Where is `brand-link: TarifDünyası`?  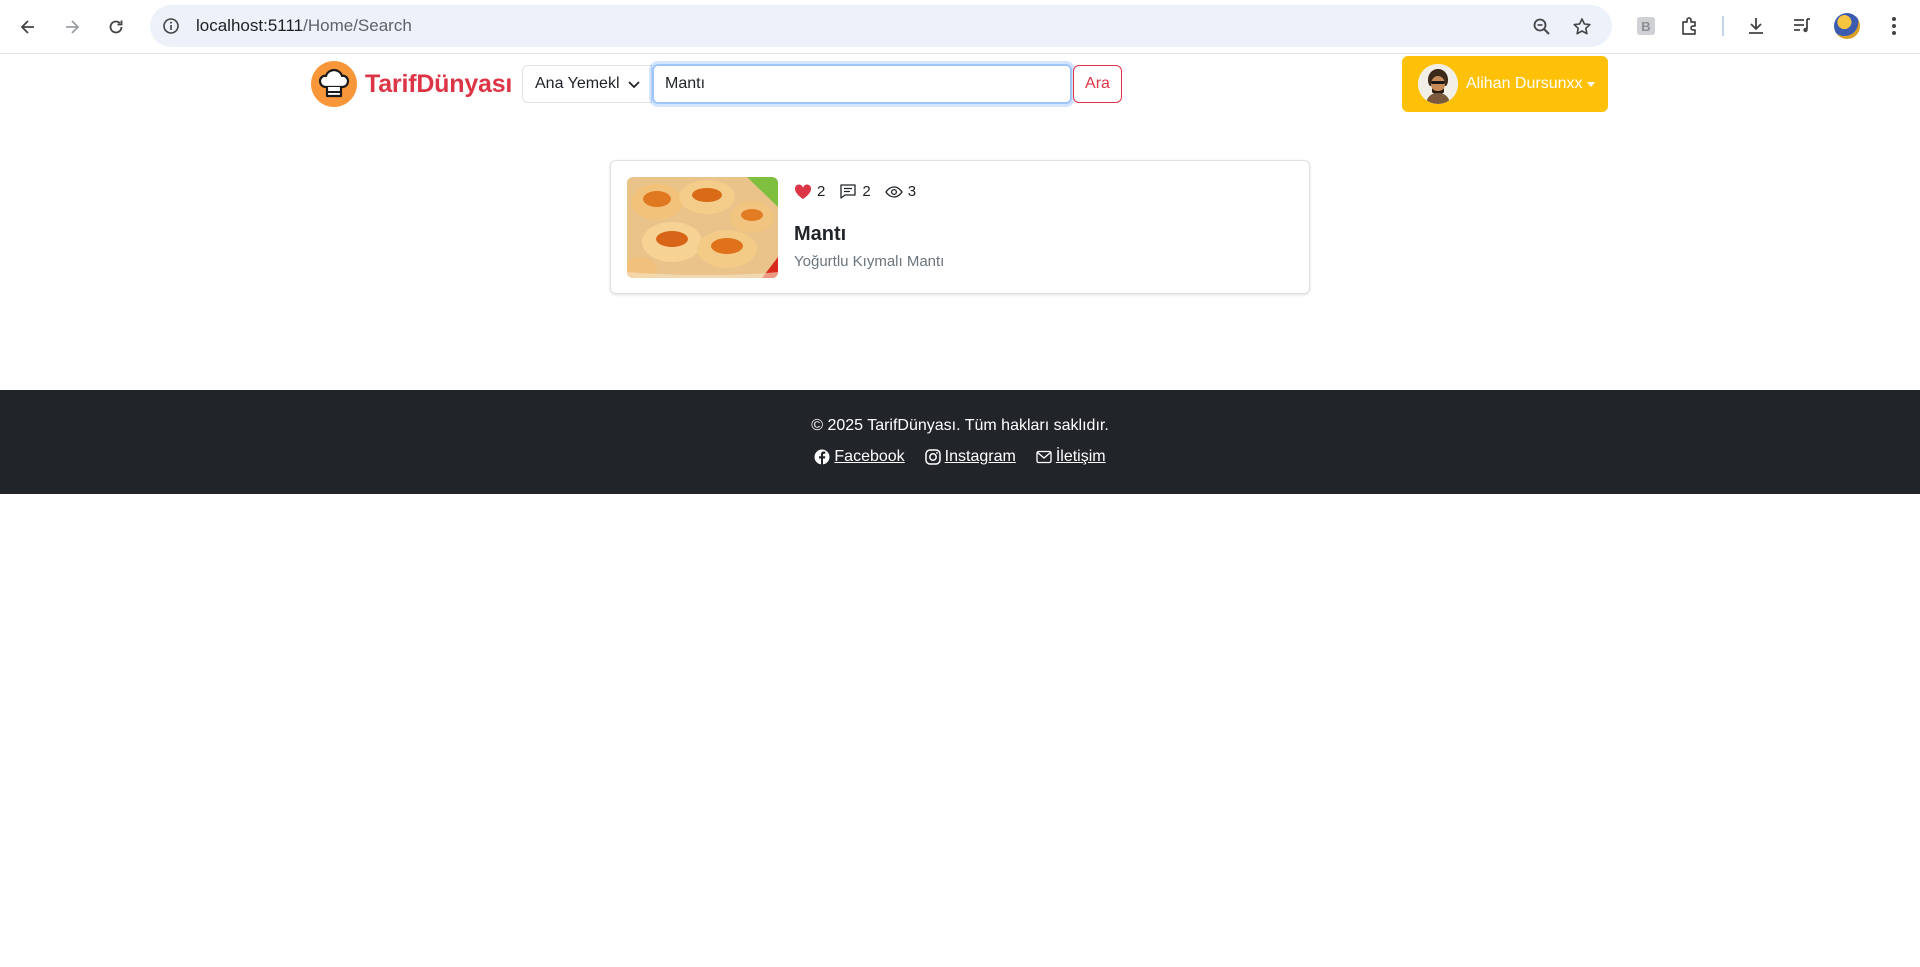
brand-link: TarifDünyası is located at coordinates (411, 84).